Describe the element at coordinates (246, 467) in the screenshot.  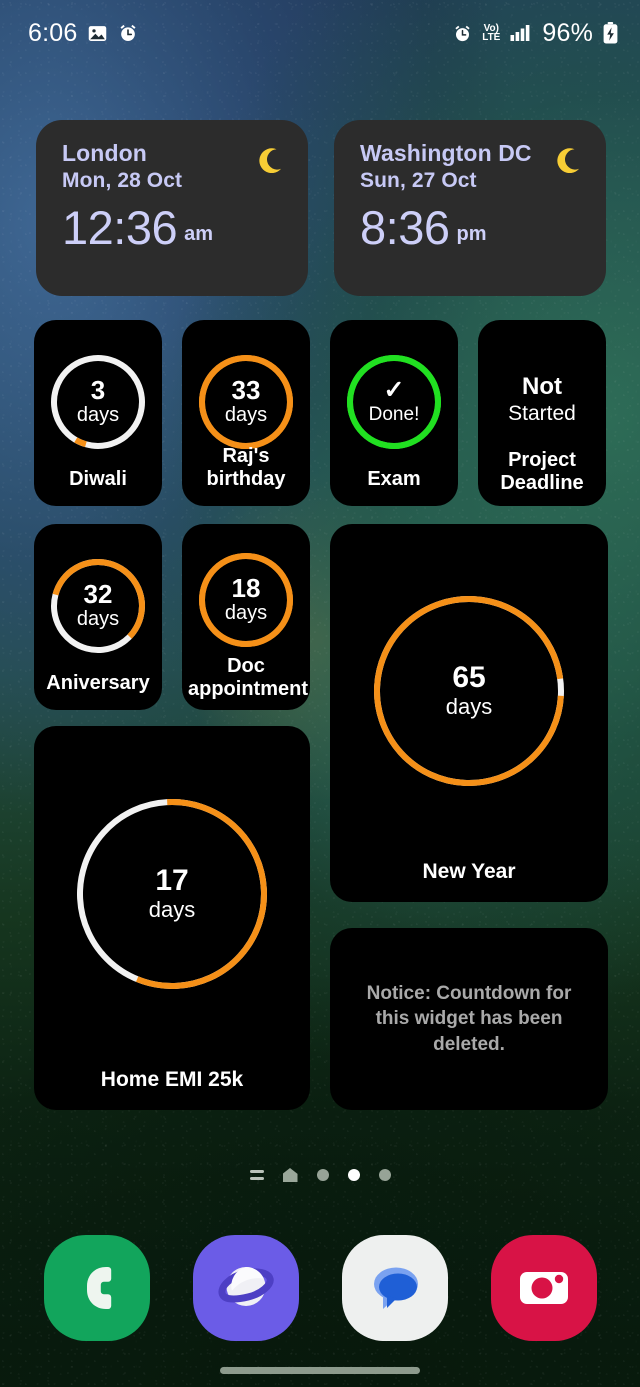
I see `countdown-title: Raj's birthday` at that location.